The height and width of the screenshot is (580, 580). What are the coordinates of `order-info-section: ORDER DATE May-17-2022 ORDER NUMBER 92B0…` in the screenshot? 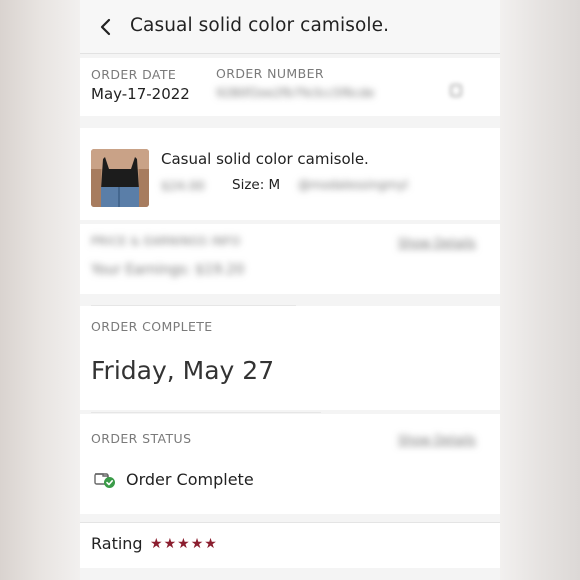 It's located at (290, 87).